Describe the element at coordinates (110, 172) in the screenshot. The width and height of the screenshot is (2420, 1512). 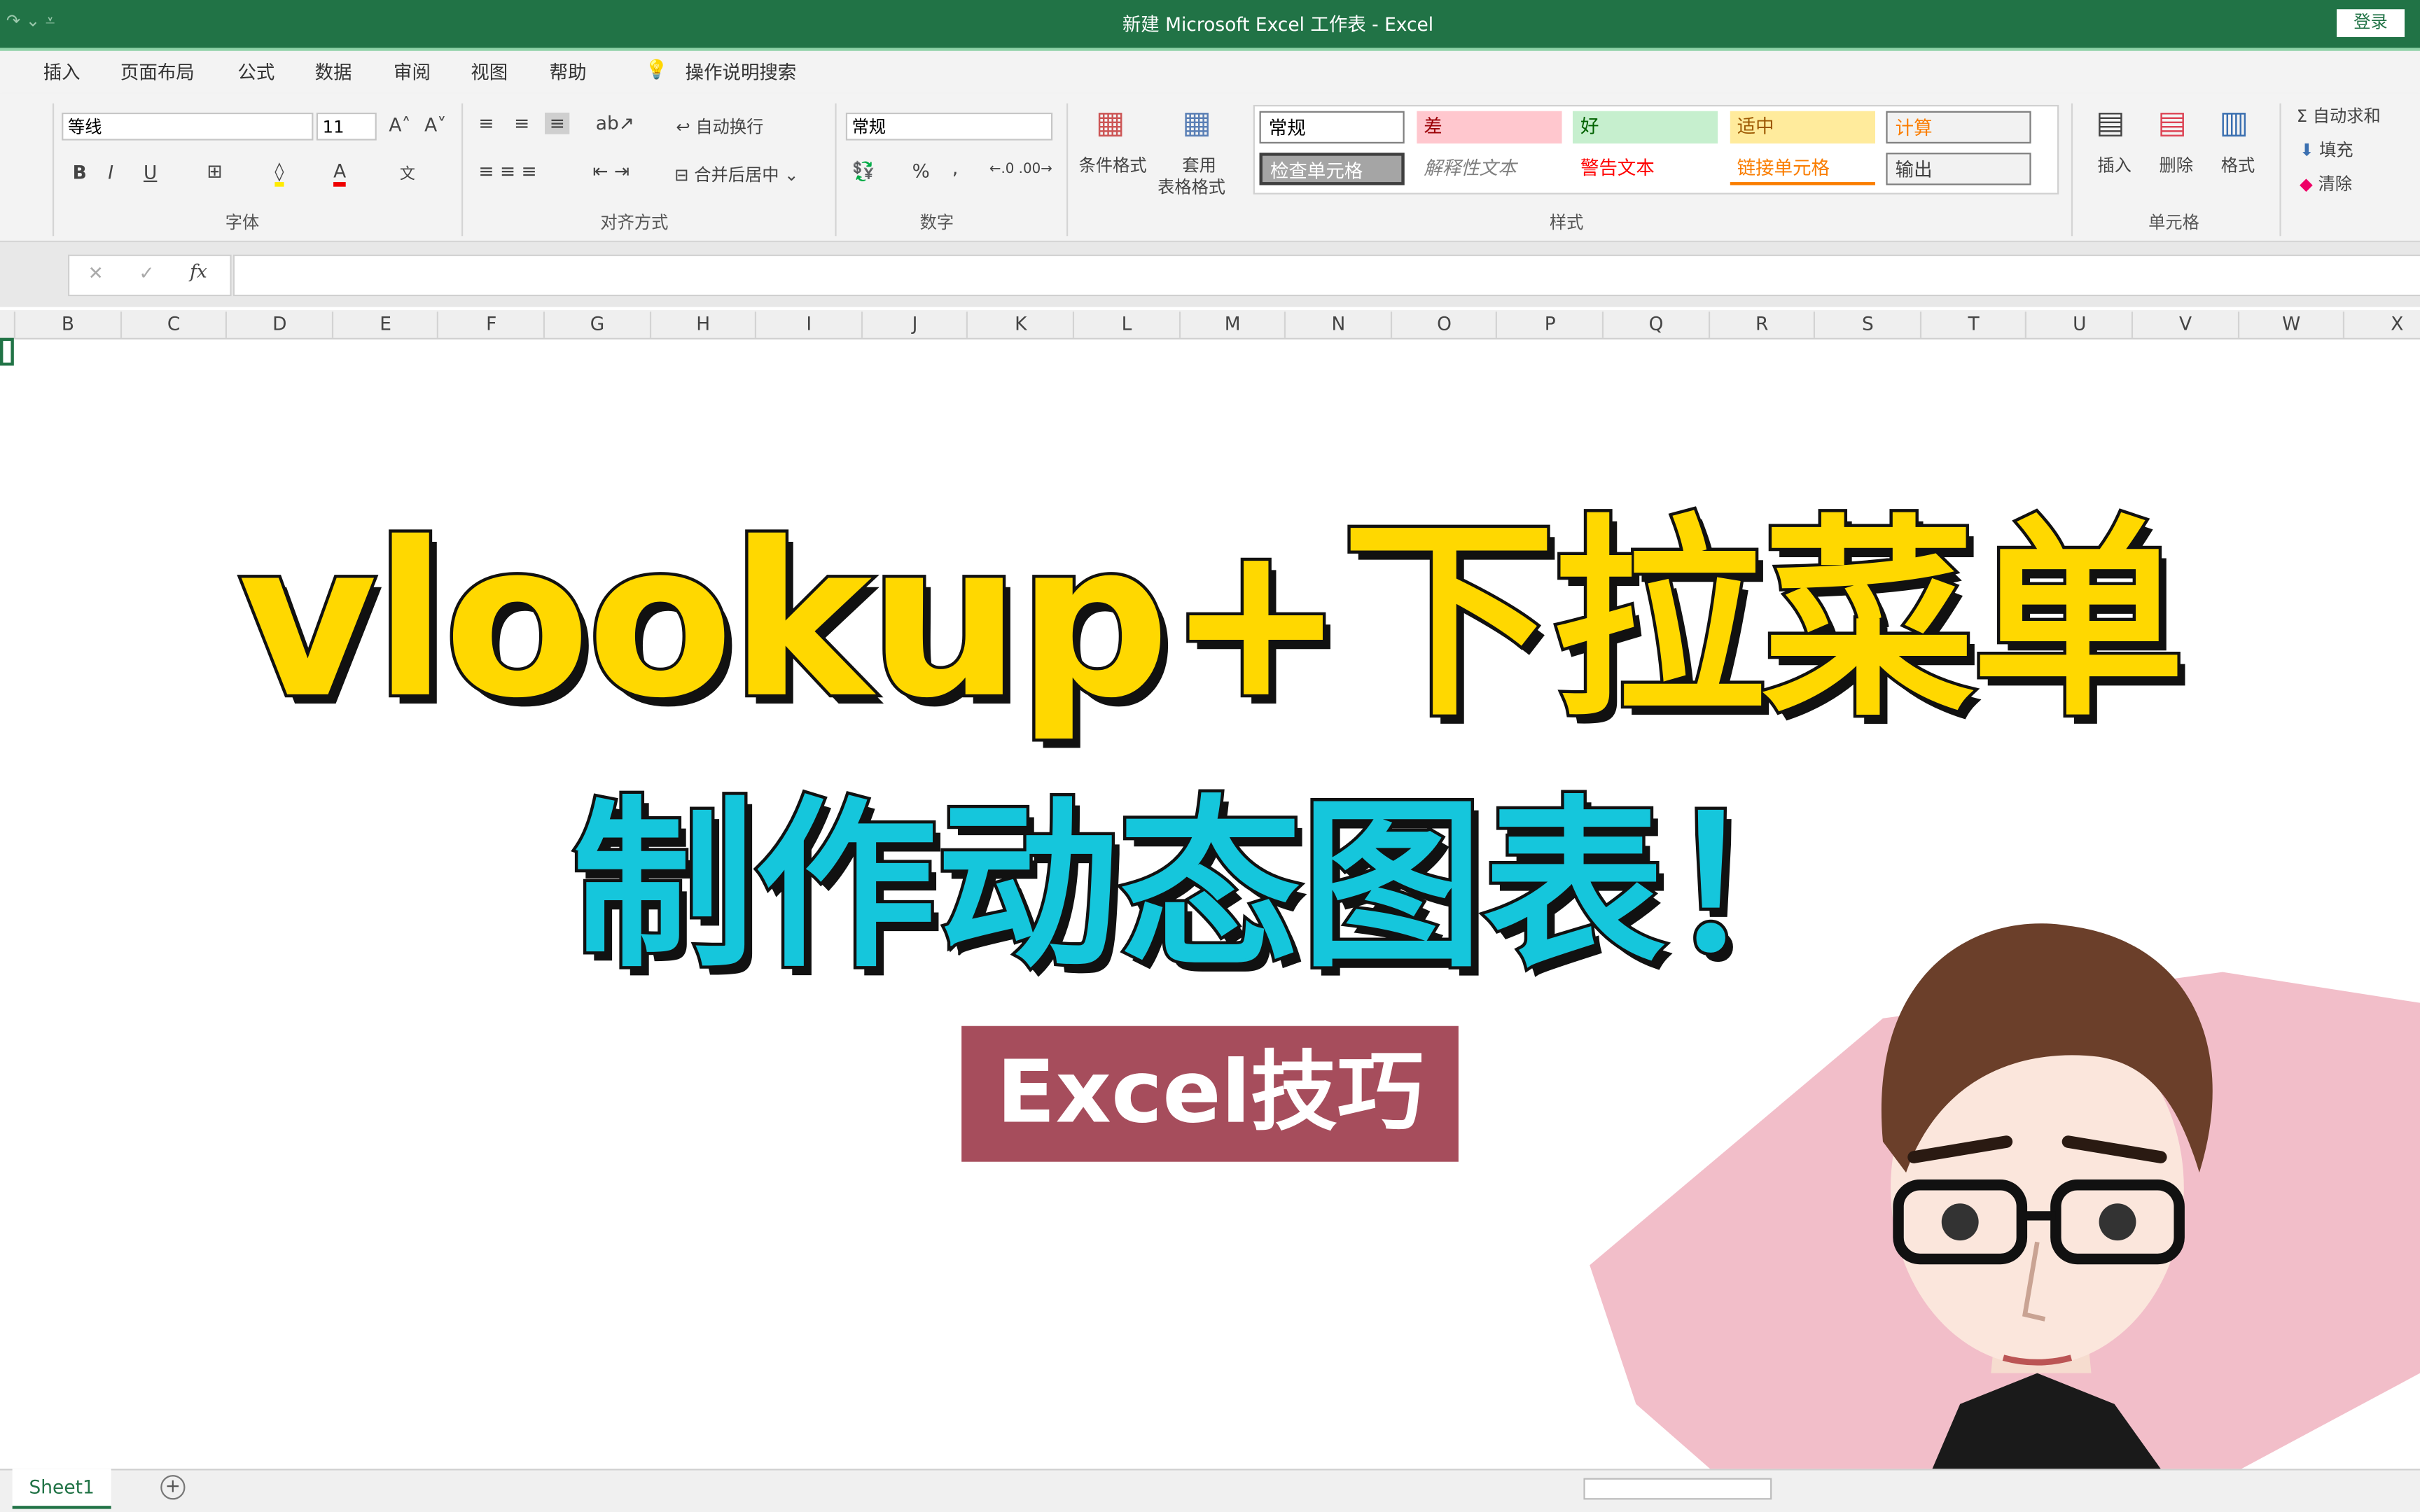
I see `italic-button: I` at that location.